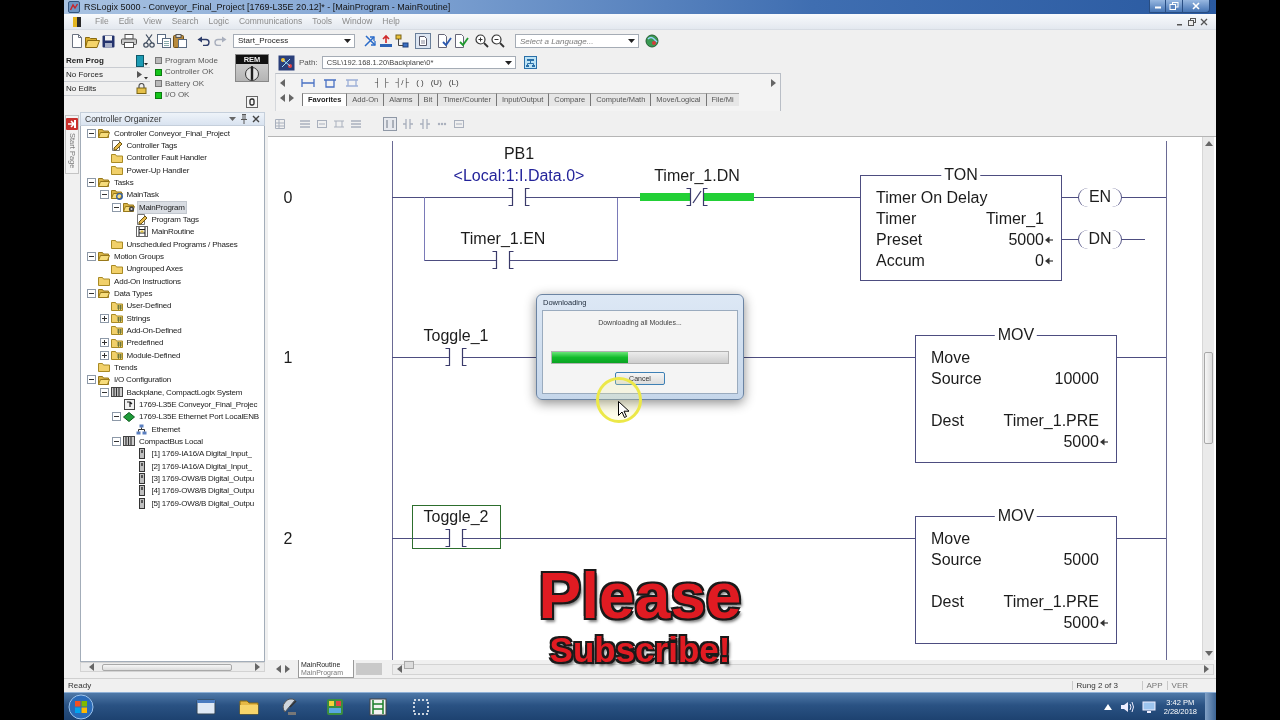 The image size is (1280, 720). What do you see at coordinates (139, 256) in the screenshot?
I see `tree-item: Motion Groups` at bounding box center [139, 256].